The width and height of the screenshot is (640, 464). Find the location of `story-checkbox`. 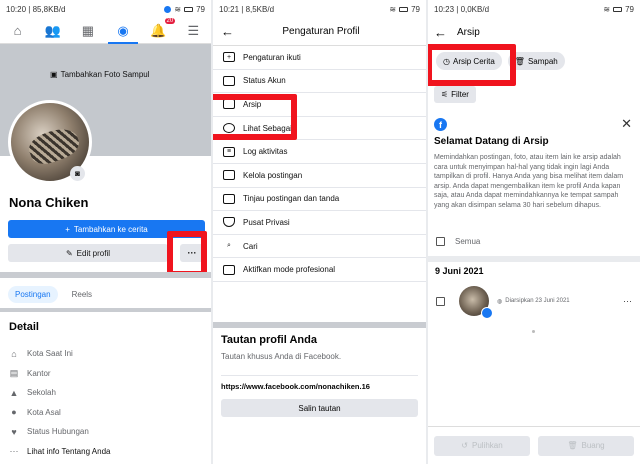

story-checkbox is located at coordinates (440, 301).